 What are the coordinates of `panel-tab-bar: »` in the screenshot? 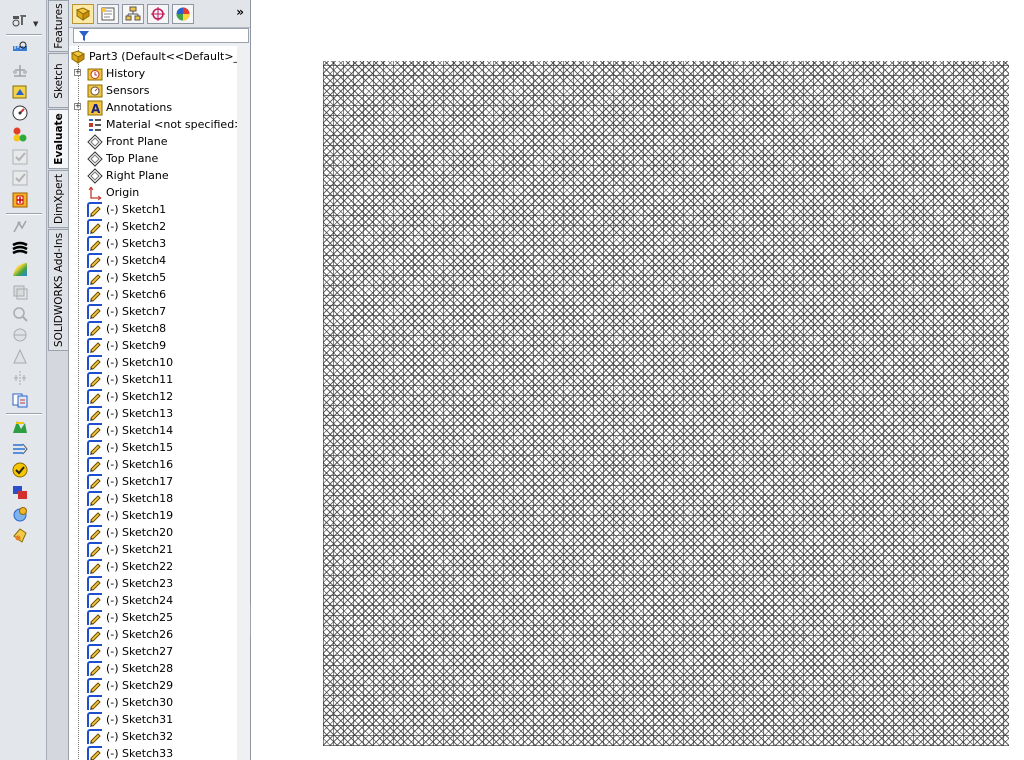 It's located at (159, 14).